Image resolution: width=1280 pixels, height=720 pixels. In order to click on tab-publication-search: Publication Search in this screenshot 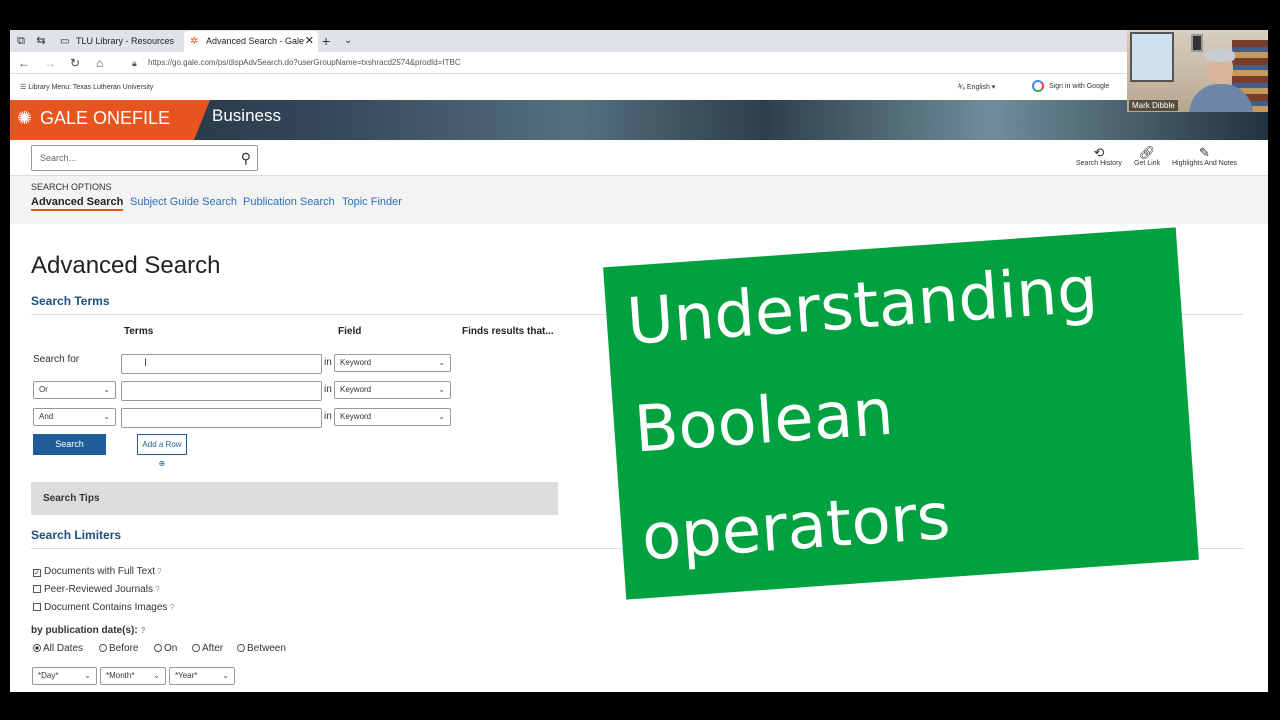, I will do `click(289, 202)`.